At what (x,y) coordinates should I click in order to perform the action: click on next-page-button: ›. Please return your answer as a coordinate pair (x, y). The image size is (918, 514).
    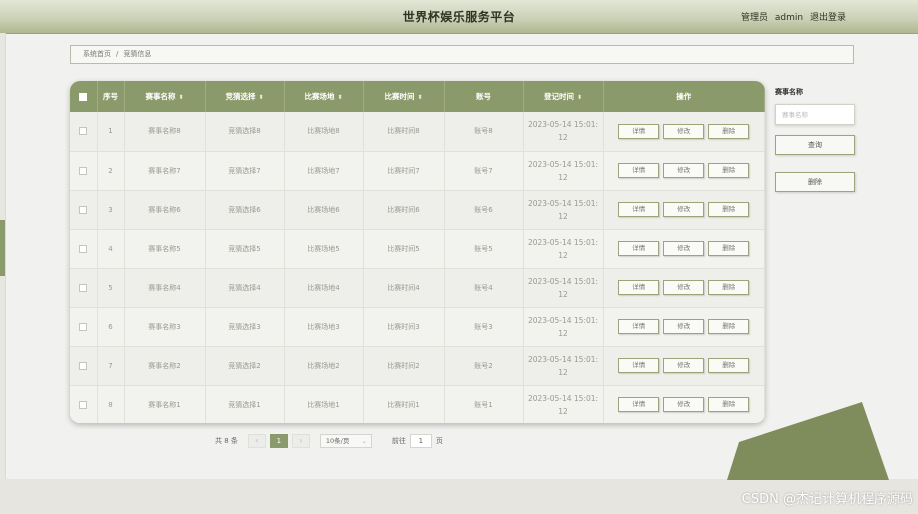
    Looking at the image, I should click on (300, 440).